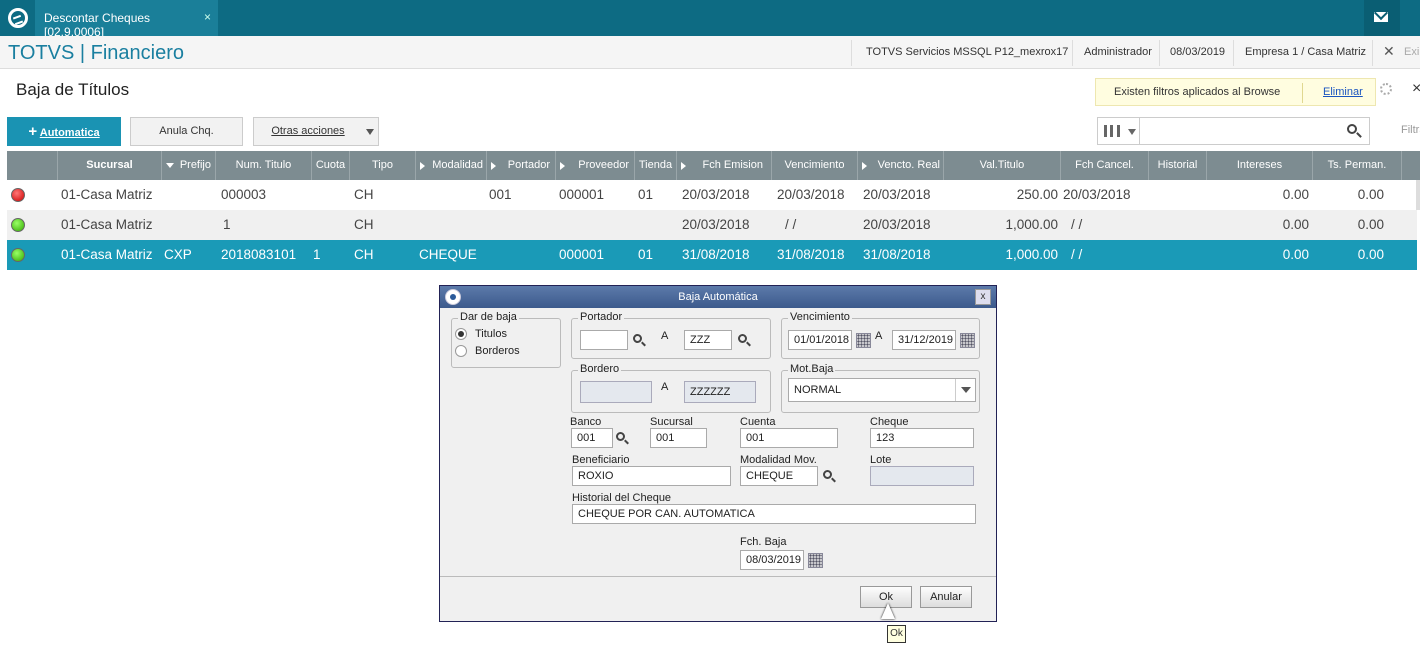 This screenshot has width=1420, height=650. I want to click on cuenta-label: Cuenta, so click(758, 422).